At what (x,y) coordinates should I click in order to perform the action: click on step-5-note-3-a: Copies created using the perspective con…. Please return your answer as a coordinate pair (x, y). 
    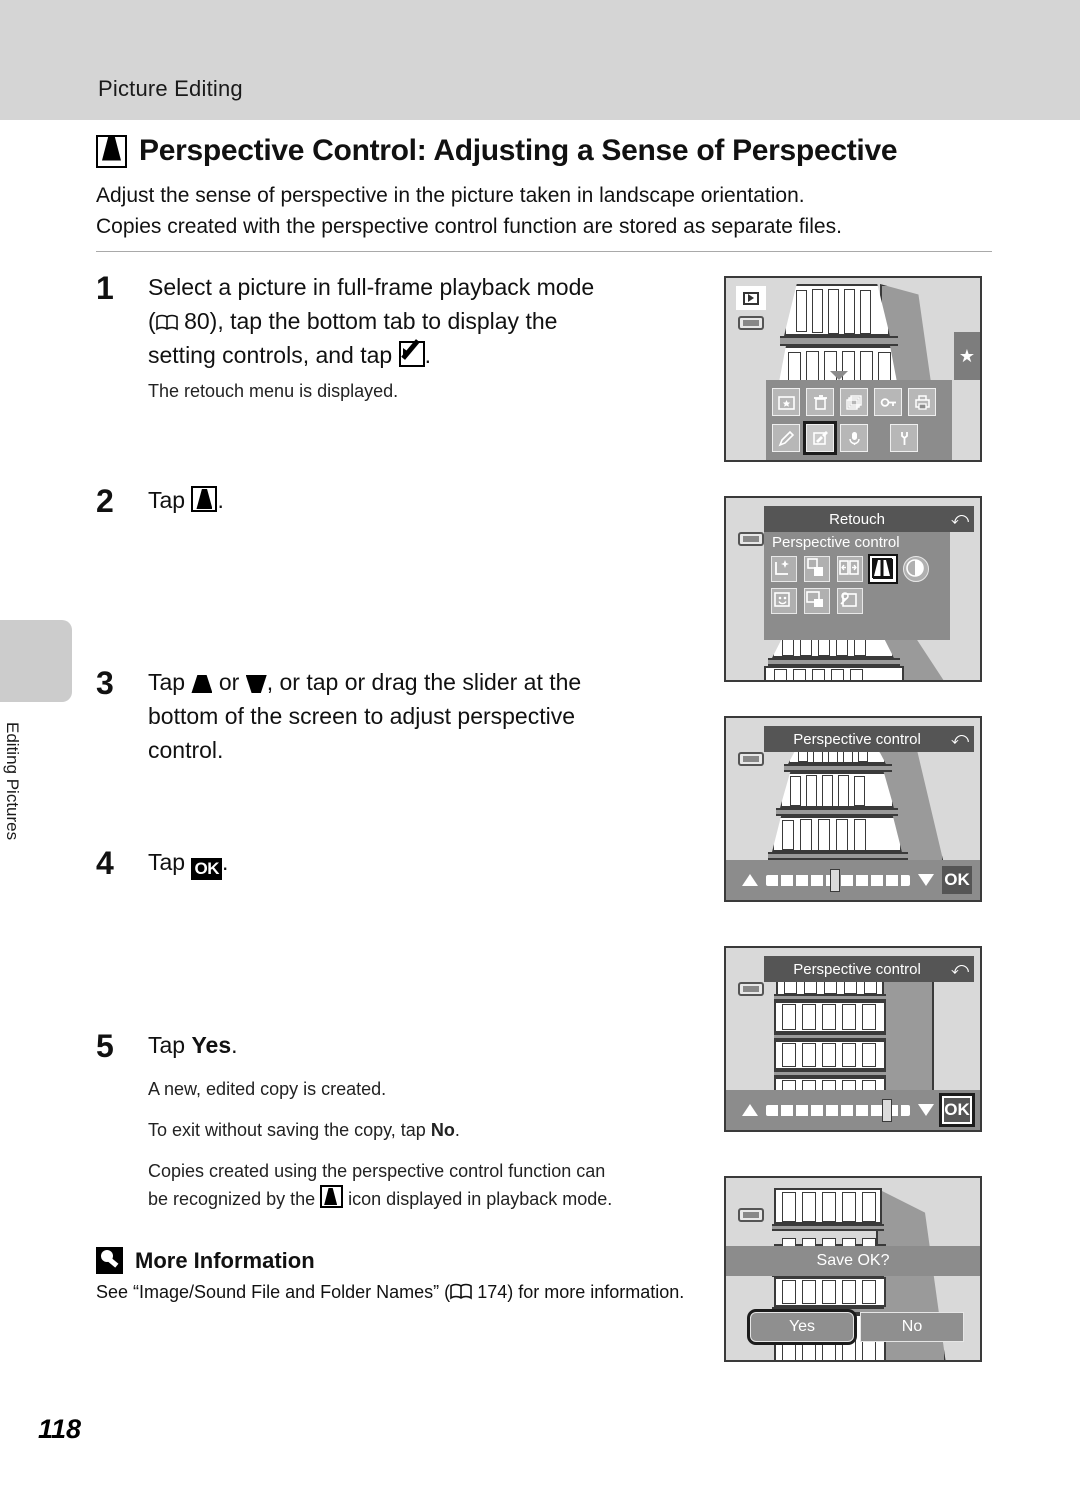
    Looking at the image, I should click on (377, 1171).